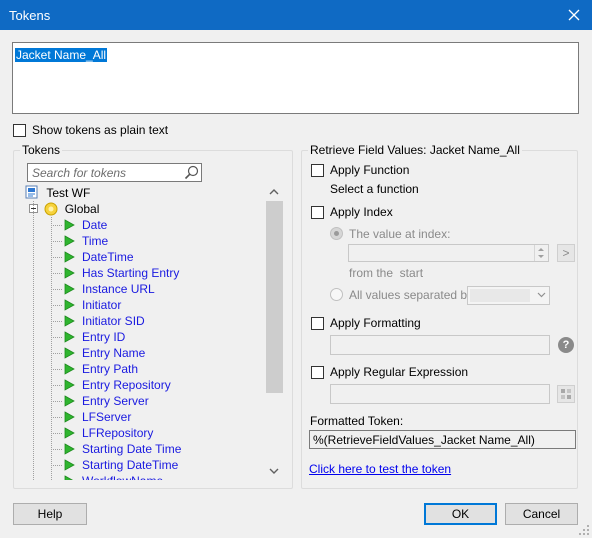  What do you see at coordinates (115, 401) in the screenshot?
I see `token-item-label: Entry Server` at bounding box center [115, 401].